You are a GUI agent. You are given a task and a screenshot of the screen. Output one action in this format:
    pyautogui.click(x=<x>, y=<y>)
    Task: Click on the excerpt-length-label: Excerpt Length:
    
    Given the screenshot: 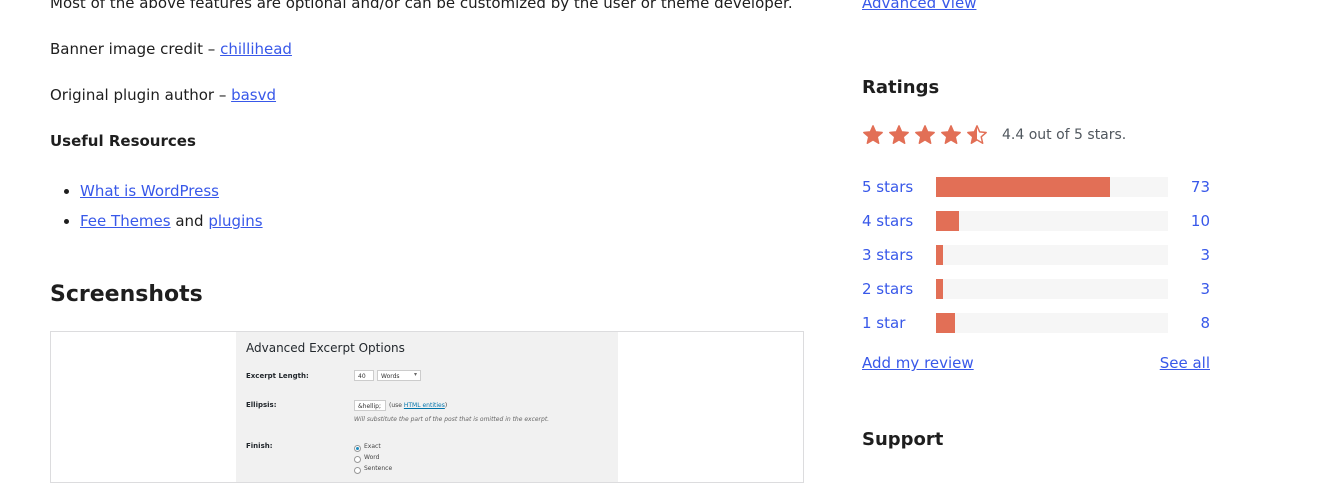 What is the action you would take?
    pyautogui.click(x=277, y=376)
    